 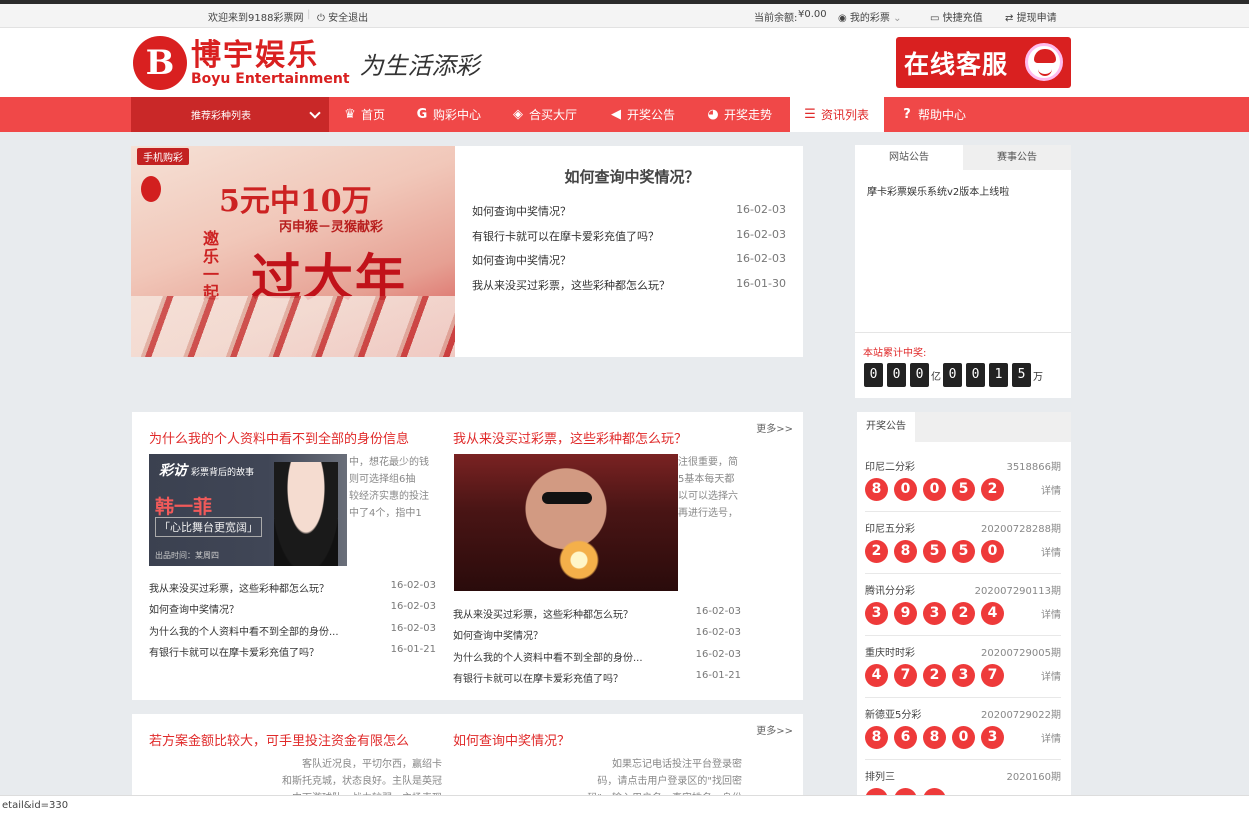 What do you see at coordinates (566, 522) in the screenshot?
I see `article-thumbnail` at bounding box center [566, 522].